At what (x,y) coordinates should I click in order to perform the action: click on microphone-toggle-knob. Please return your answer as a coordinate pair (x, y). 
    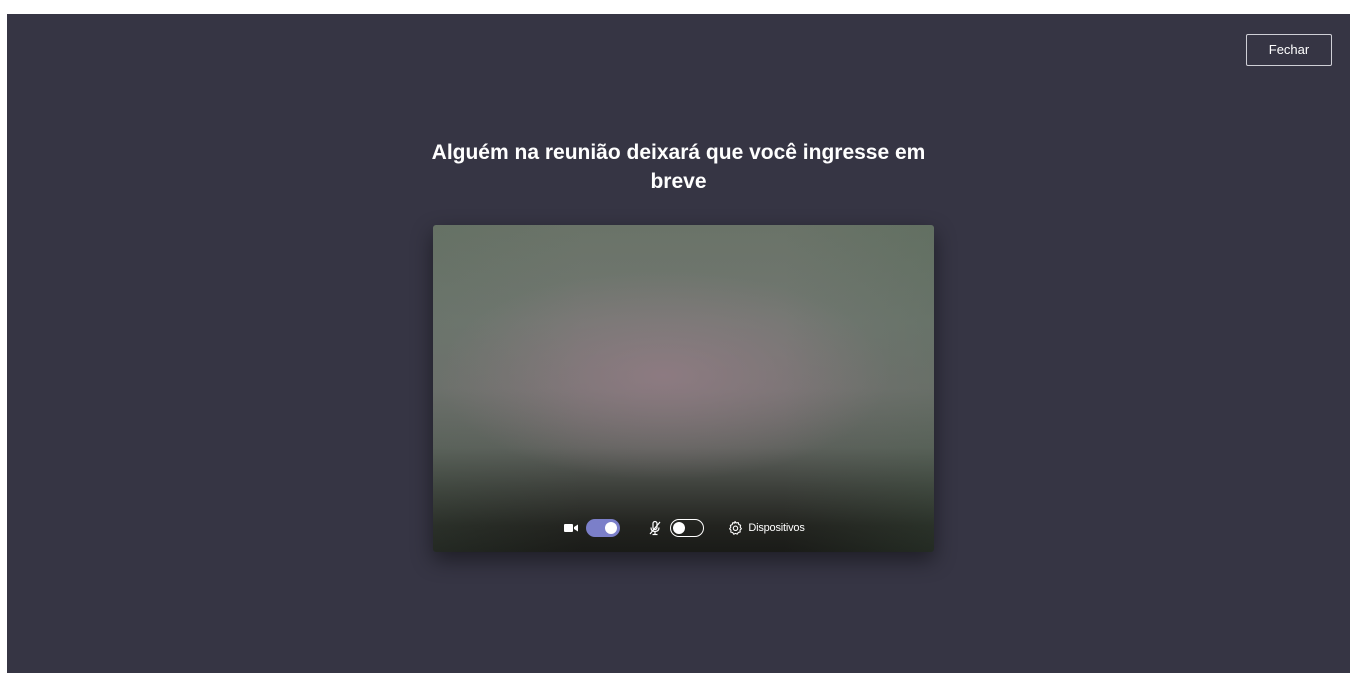
    Looking at the image, I should click on (679, 527).